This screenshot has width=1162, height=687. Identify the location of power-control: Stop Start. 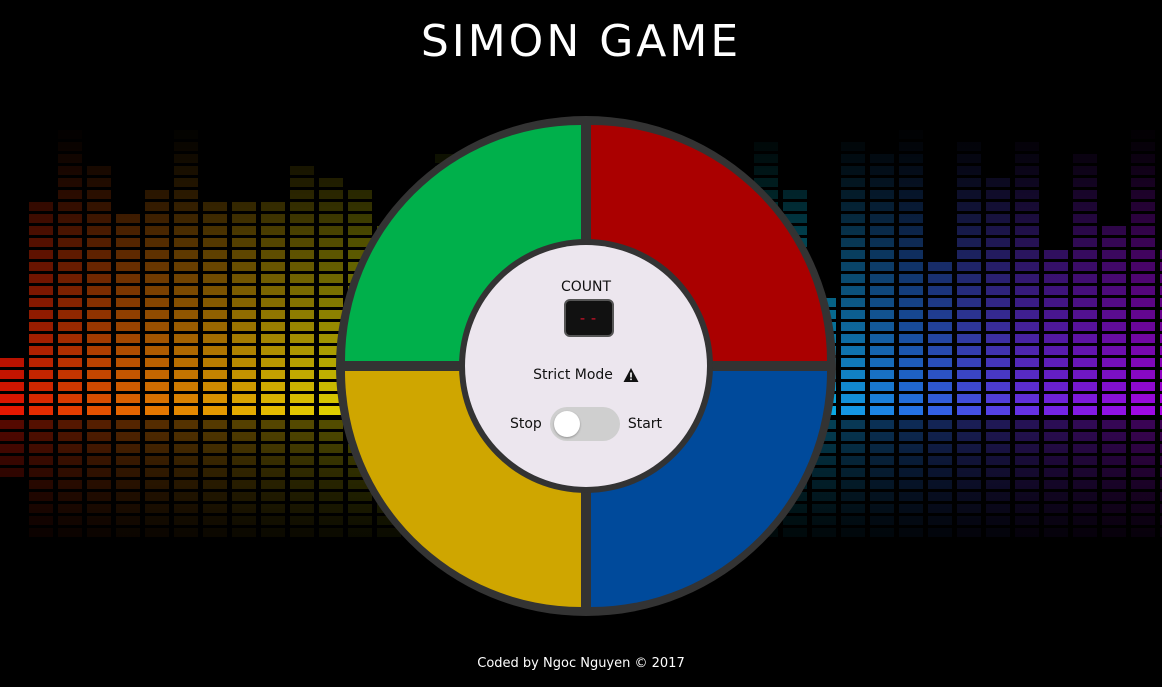
(586, 424).